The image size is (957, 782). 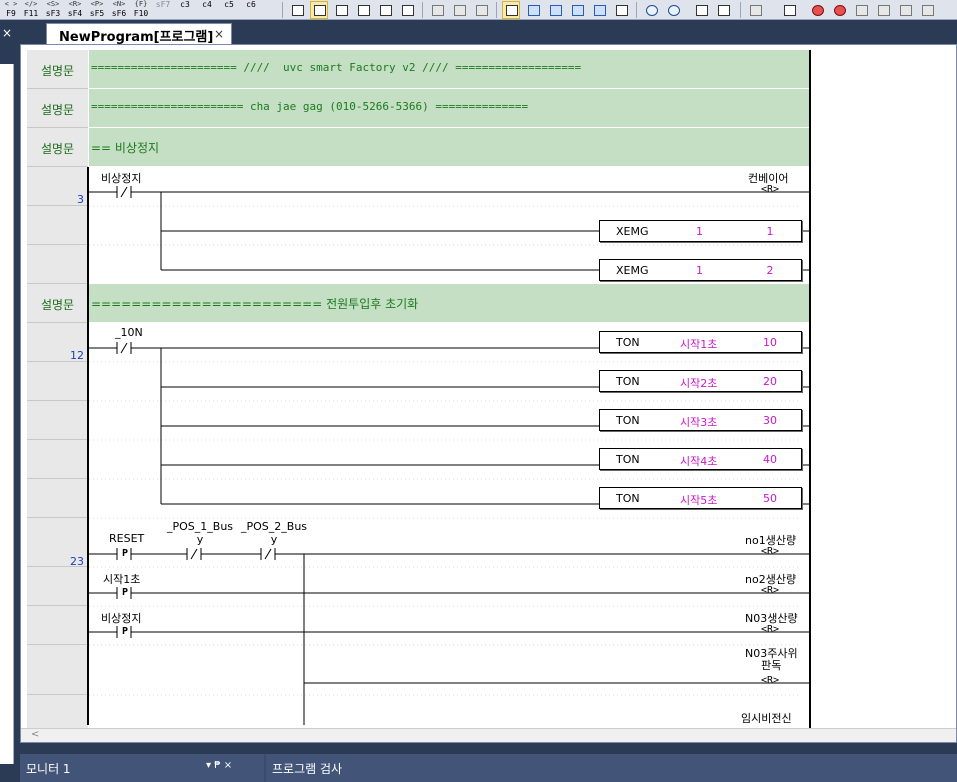 What do you see at coordinates (141, 9) in the screenshot?
I see `toolbar-key-f10: {F} F10` at bounding box center [141, 9].